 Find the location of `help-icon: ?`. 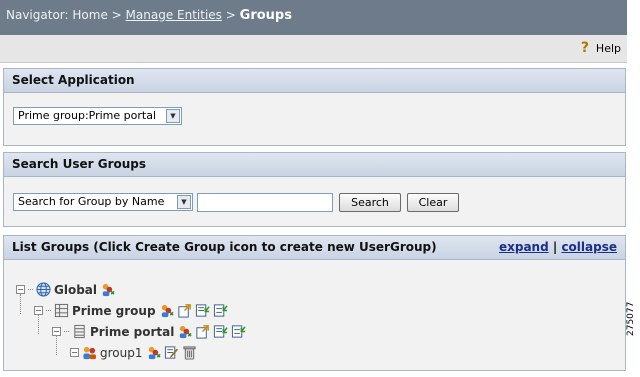

help-icon: ? is located at coordinates (585, 48).